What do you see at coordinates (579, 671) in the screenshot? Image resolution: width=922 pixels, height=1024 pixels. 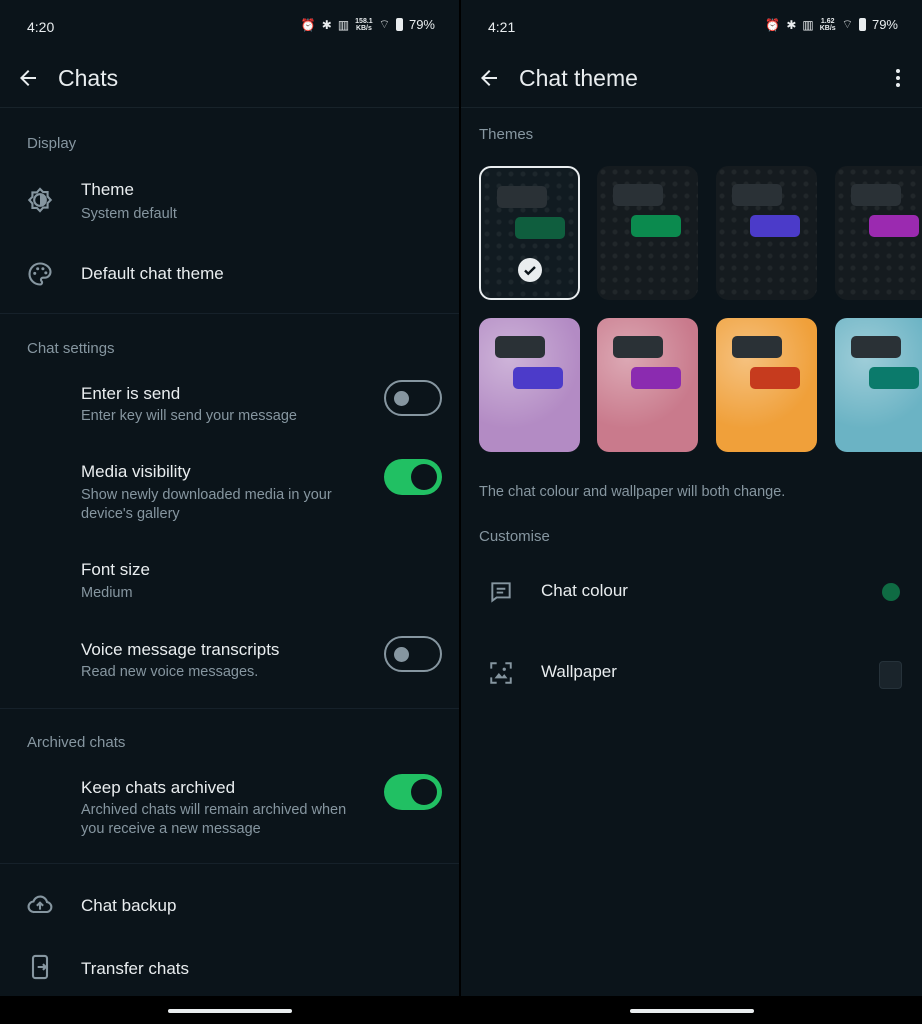 I see `wallpaper-title: Wallpaper` at bounding box center [579, 671].